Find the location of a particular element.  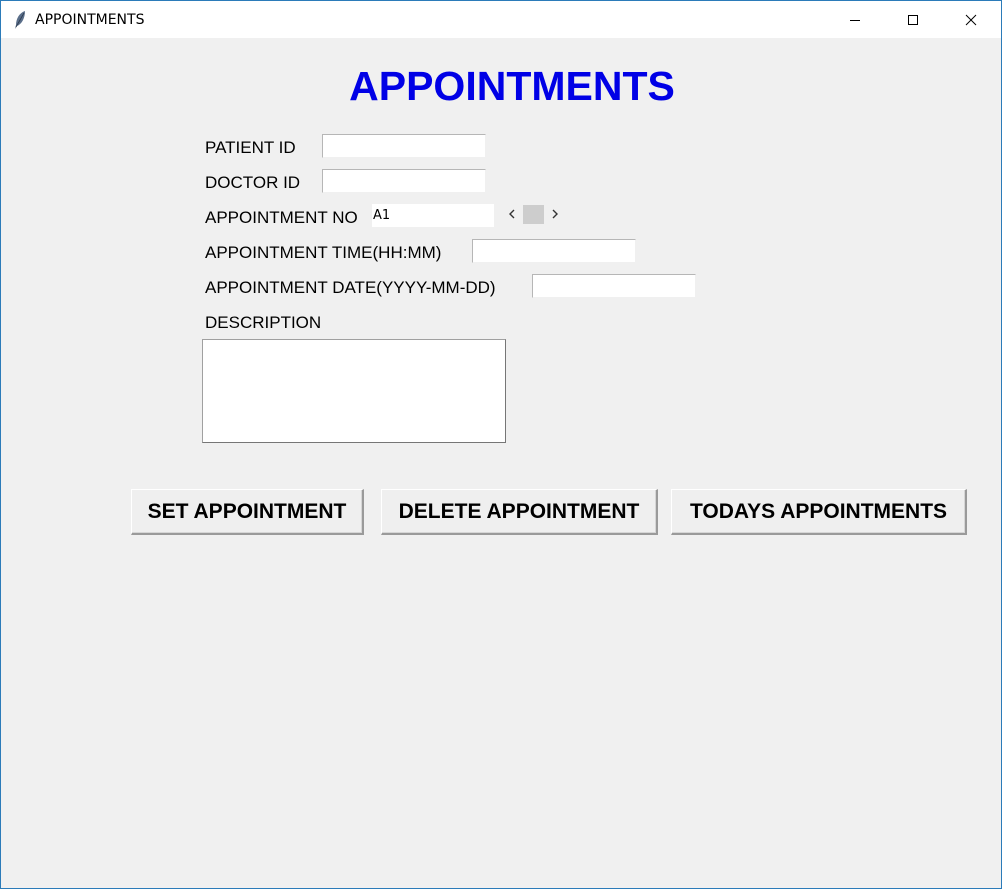

delete-appointment-button: DELETE APPOINTMENT is located at coordinates (519, 512).